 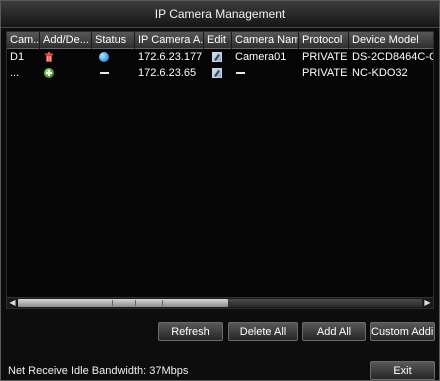 What do you see at coordinates (49, 57) in the screenshot?
I see `delete-icon` at bounding box center [49, 57].